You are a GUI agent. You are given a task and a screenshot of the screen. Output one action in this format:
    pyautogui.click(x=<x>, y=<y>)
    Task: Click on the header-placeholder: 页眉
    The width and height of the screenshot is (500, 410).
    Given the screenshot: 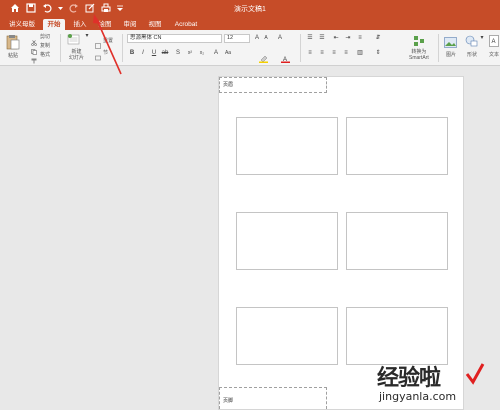 What is the action you would take?
    pyautogui.click(x=273, y=85)
    